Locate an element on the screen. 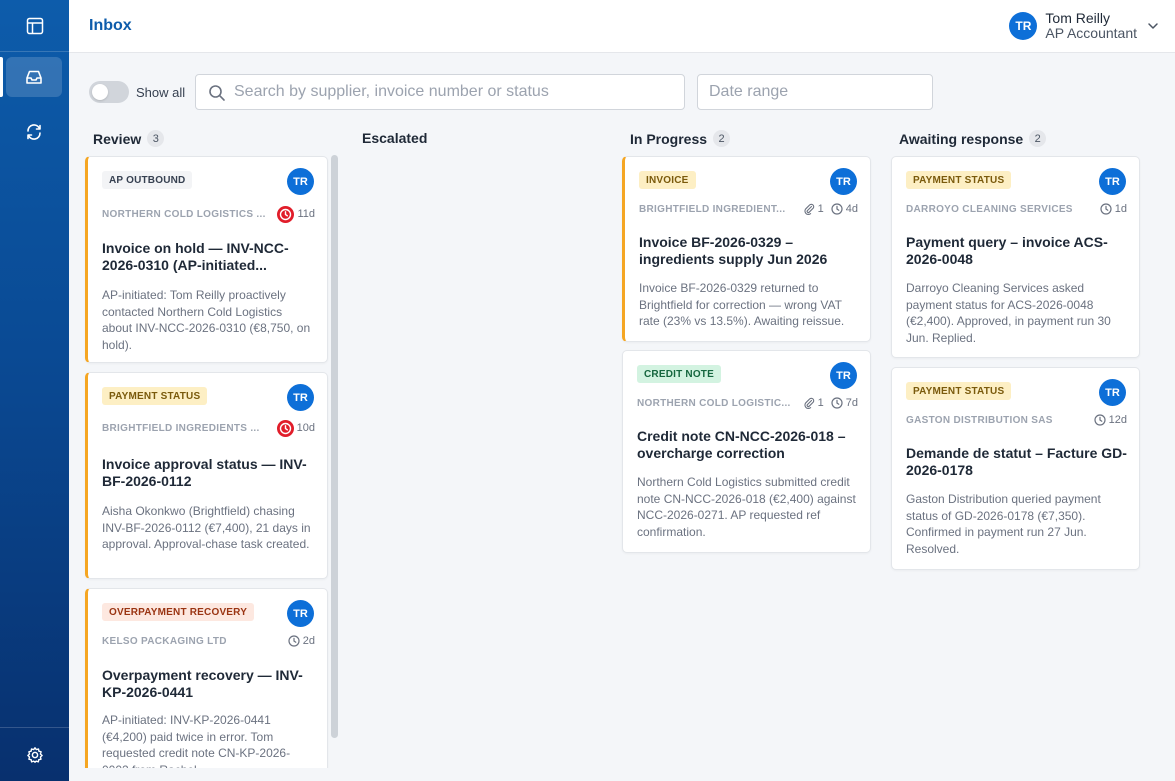 The width and height of the screenshot is (1175, 781). filter-toolbar: Show all is located at coordinates (622, 87).